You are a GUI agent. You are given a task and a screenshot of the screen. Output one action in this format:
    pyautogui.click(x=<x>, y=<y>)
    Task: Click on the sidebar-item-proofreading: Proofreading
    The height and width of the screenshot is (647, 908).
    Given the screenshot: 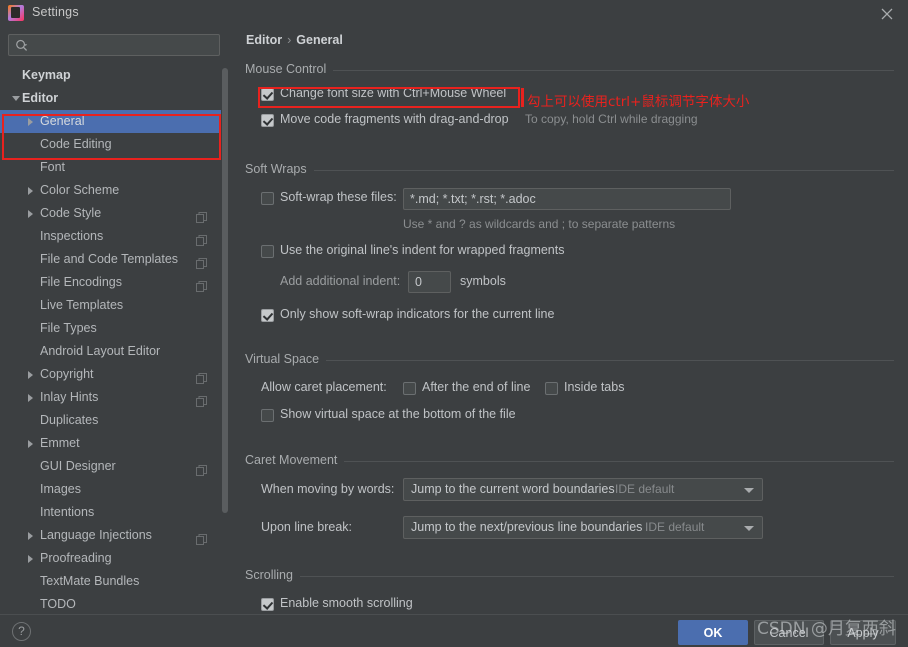 What is the action you would take?
    pyautogui.click(x=110, y=558)
    